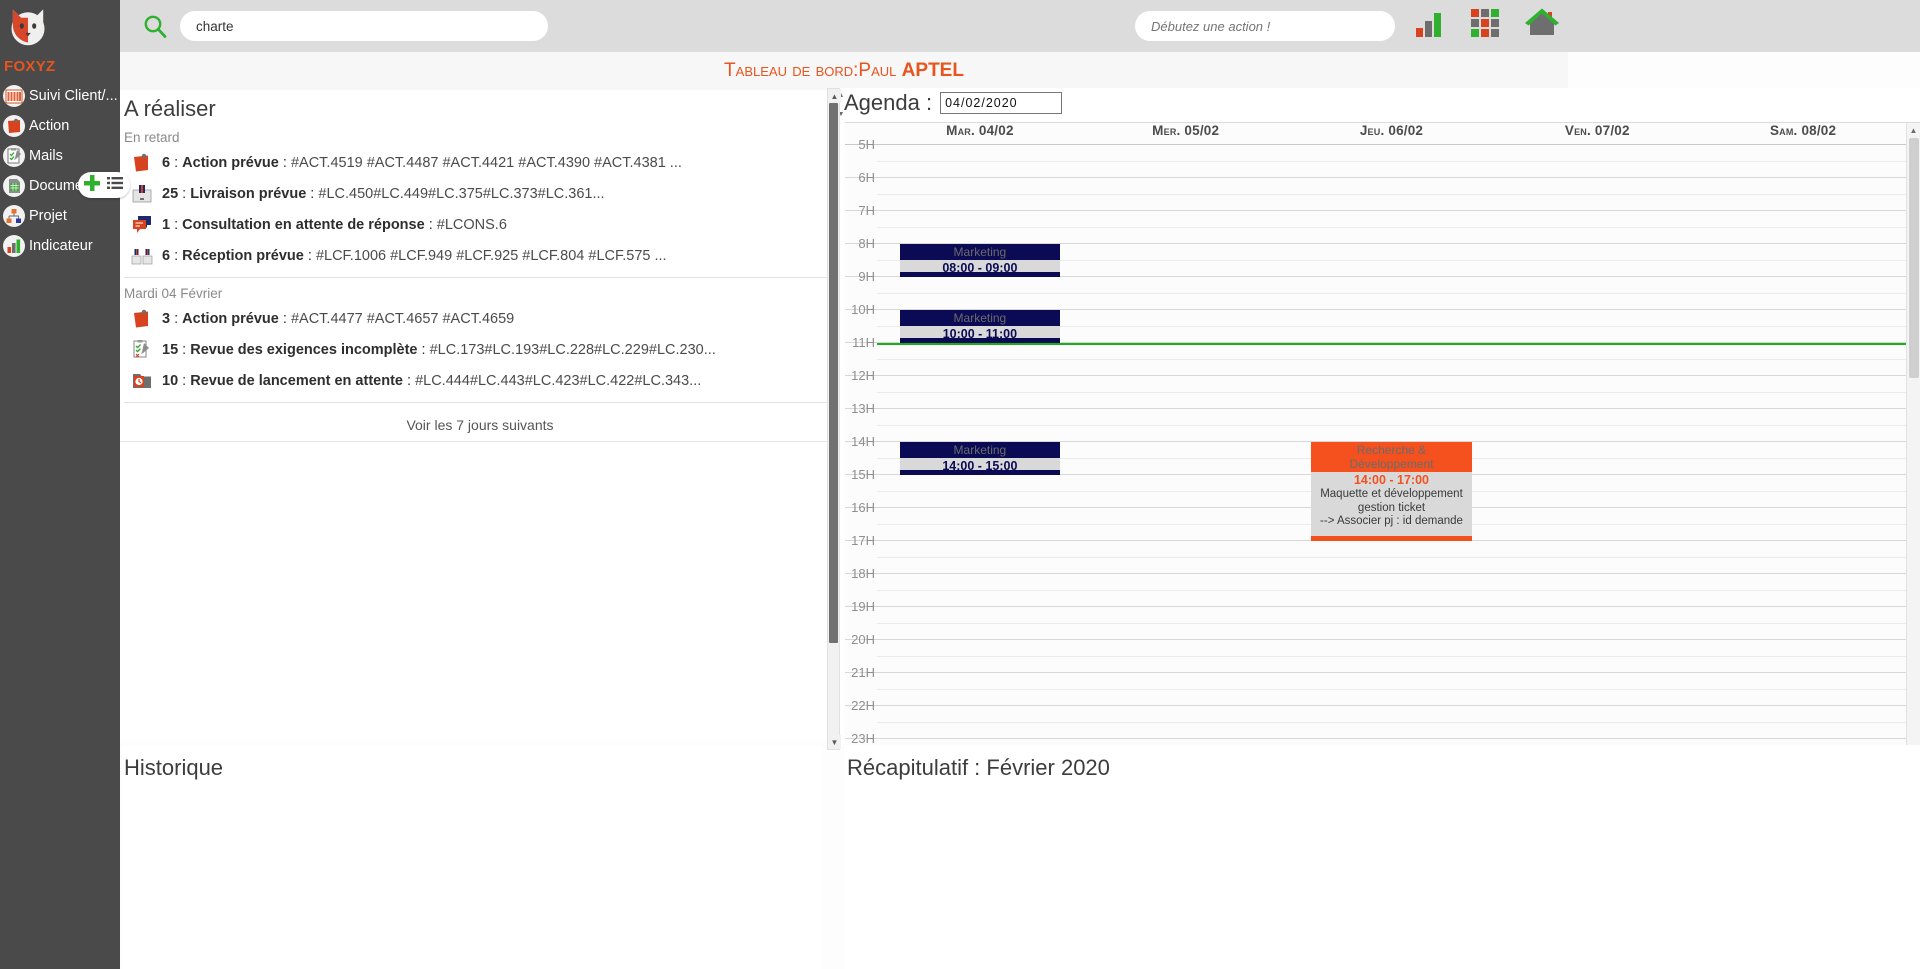  Describe the element at coordinates (166, 162) in the screenshot. I see `task-count: 6` at that location.